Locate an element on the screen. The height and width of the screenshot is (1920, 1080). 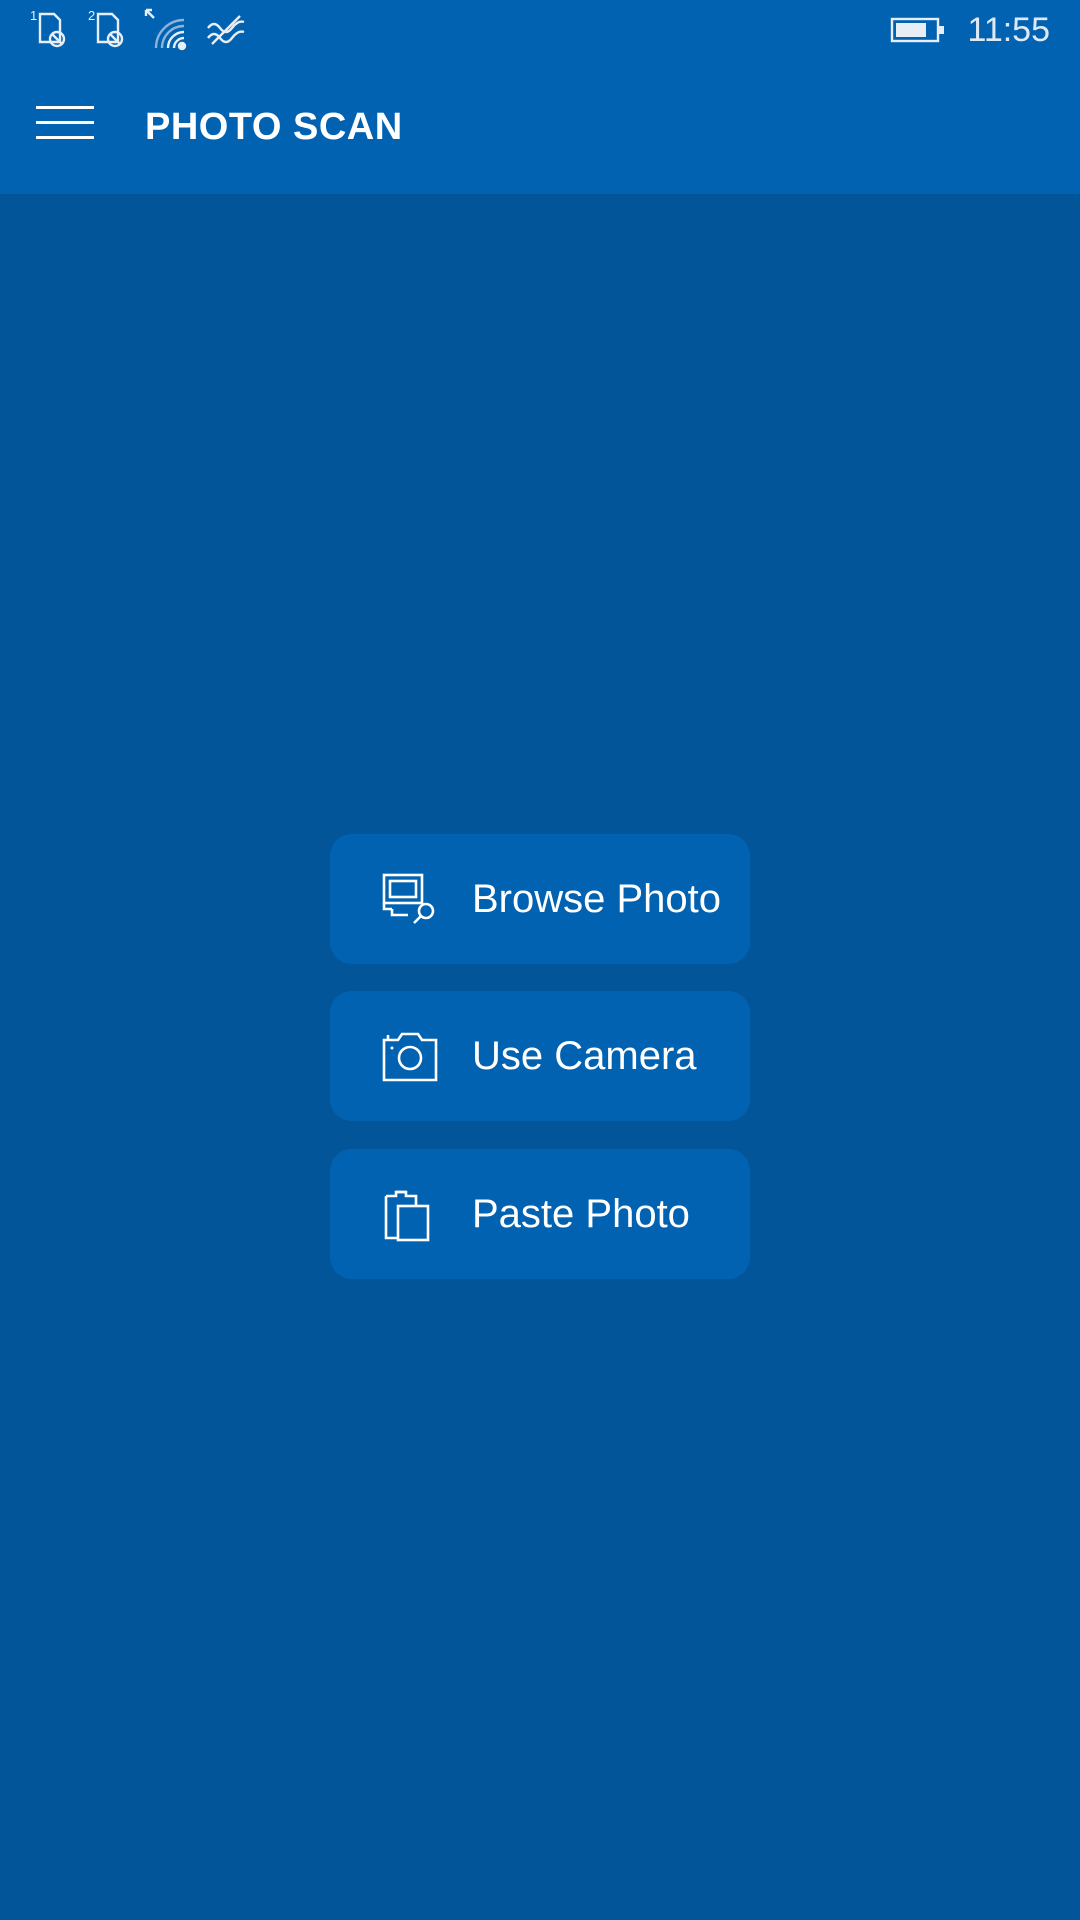
sim2-no-service-icon: 2 is located at coordinates (110, 30).